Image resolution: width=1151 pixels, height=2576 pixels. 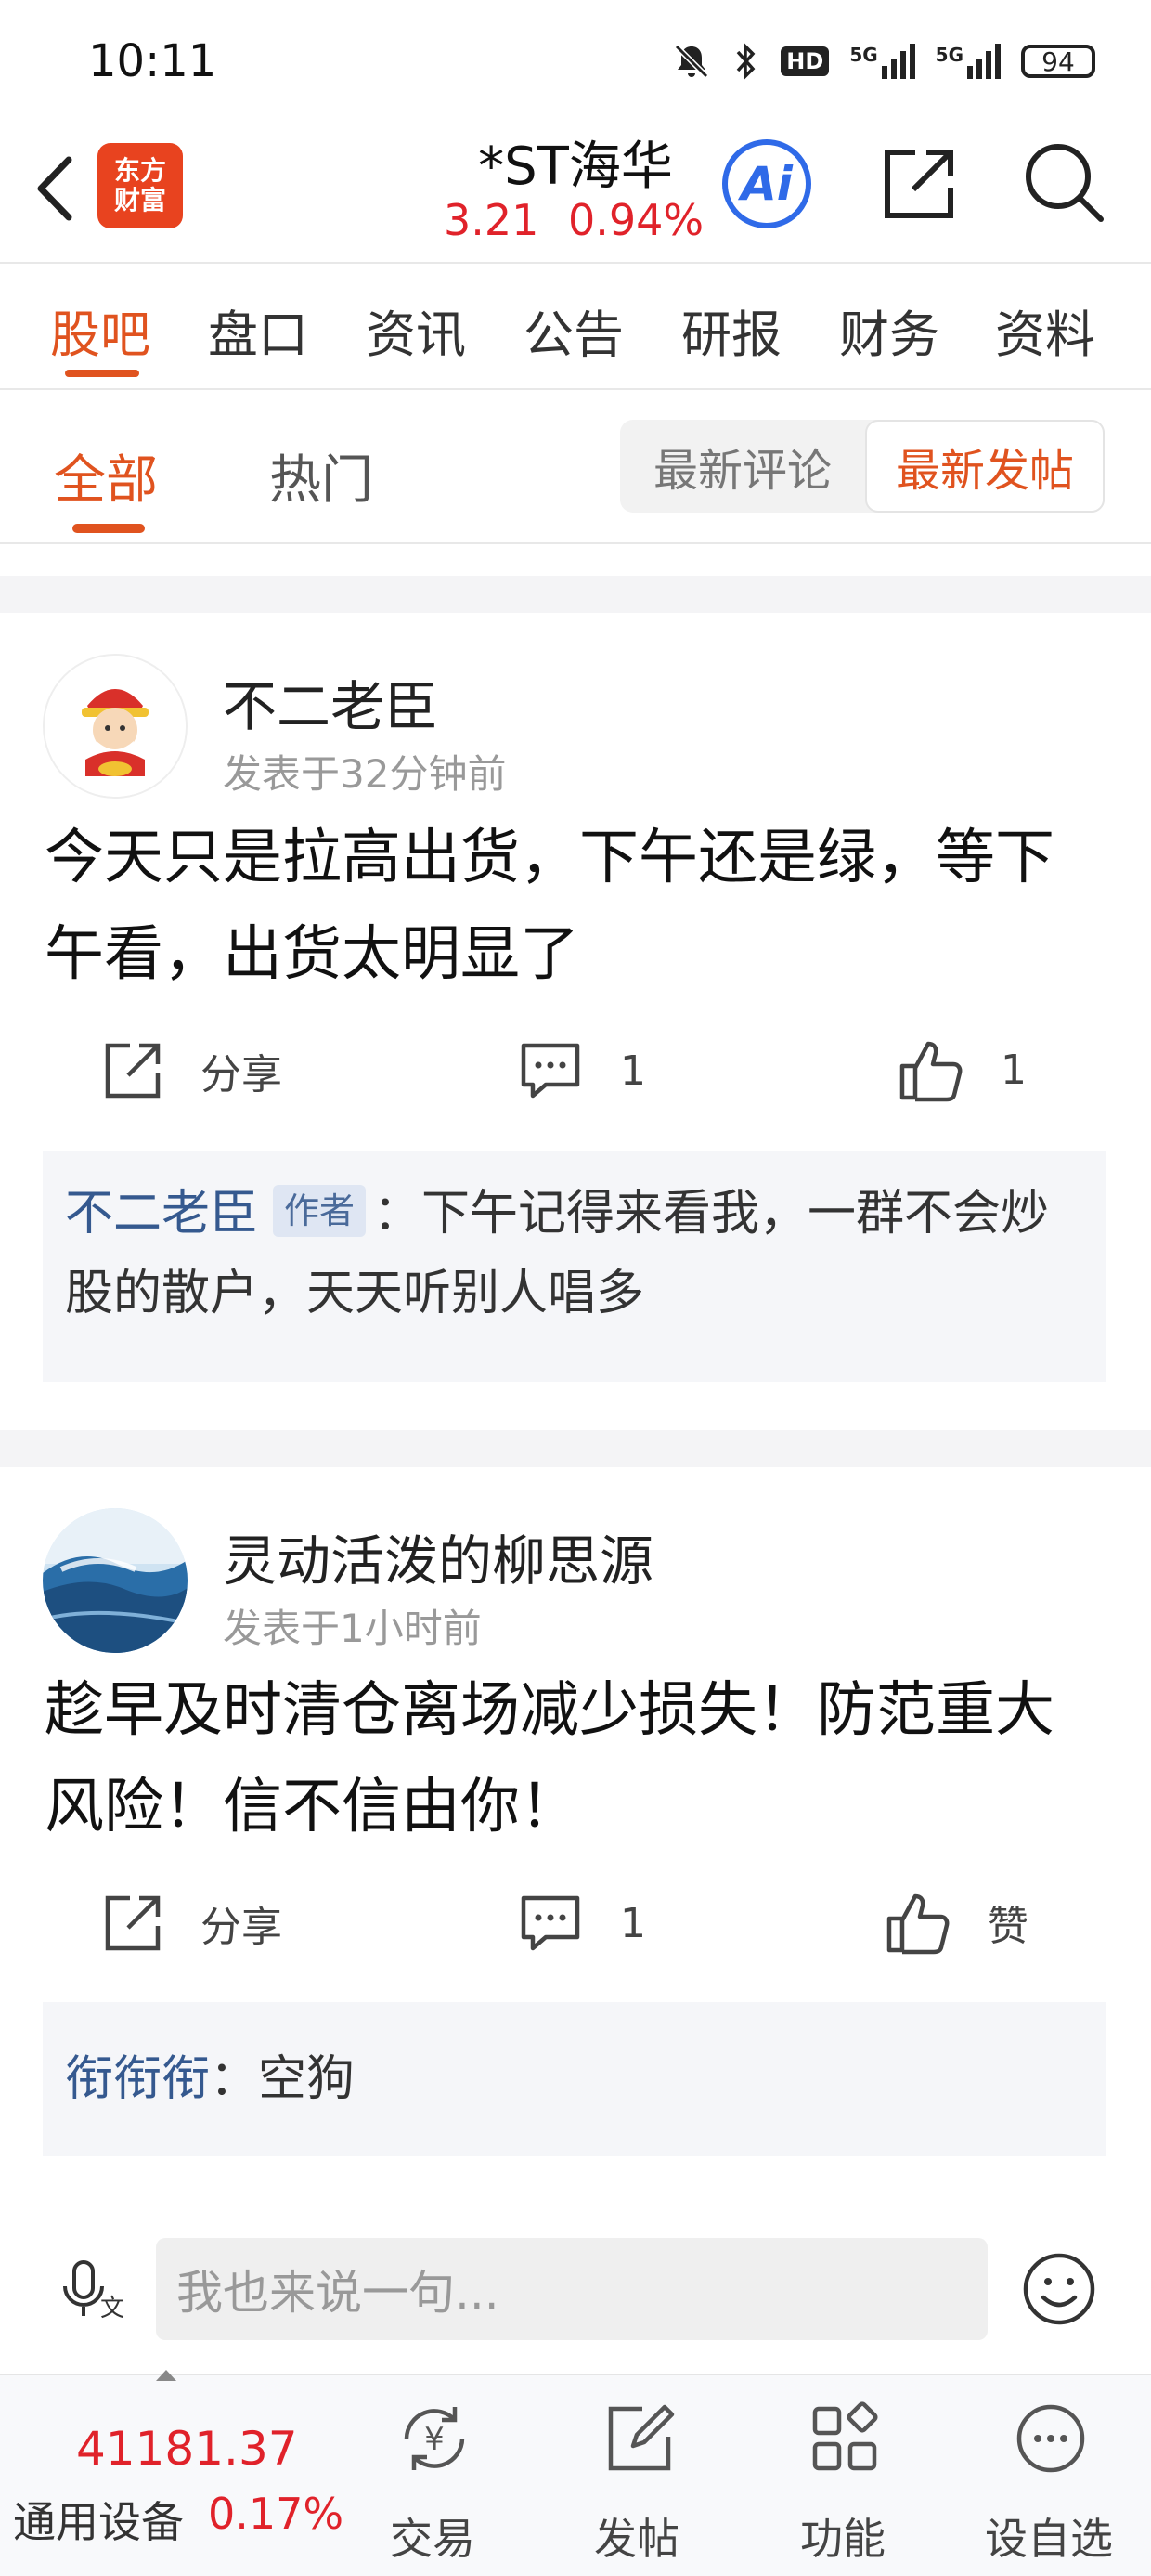 I want to click on yuan-exchange-icon: ¥, so click(x=435, y=2438).